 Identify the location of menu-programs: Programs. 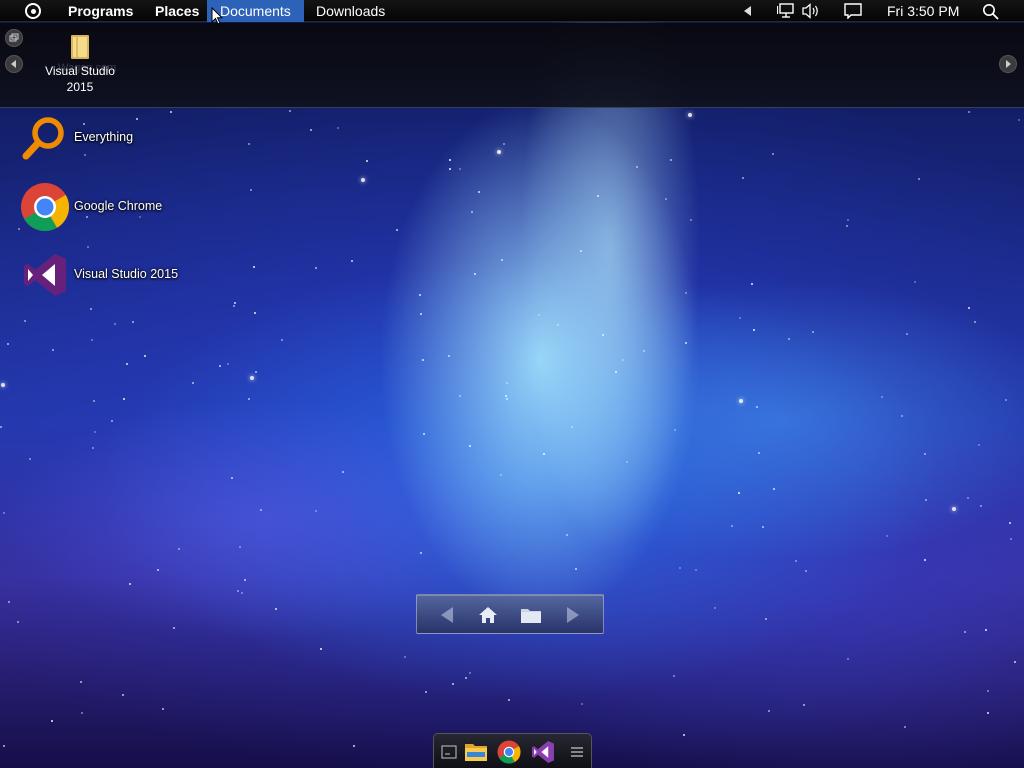
(100, 11).